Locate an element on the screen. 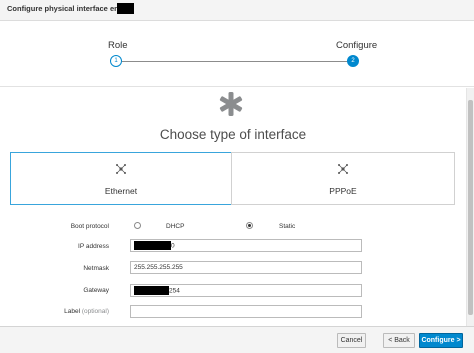  step-configure-label: Configure is located at coordinates (357, 45).